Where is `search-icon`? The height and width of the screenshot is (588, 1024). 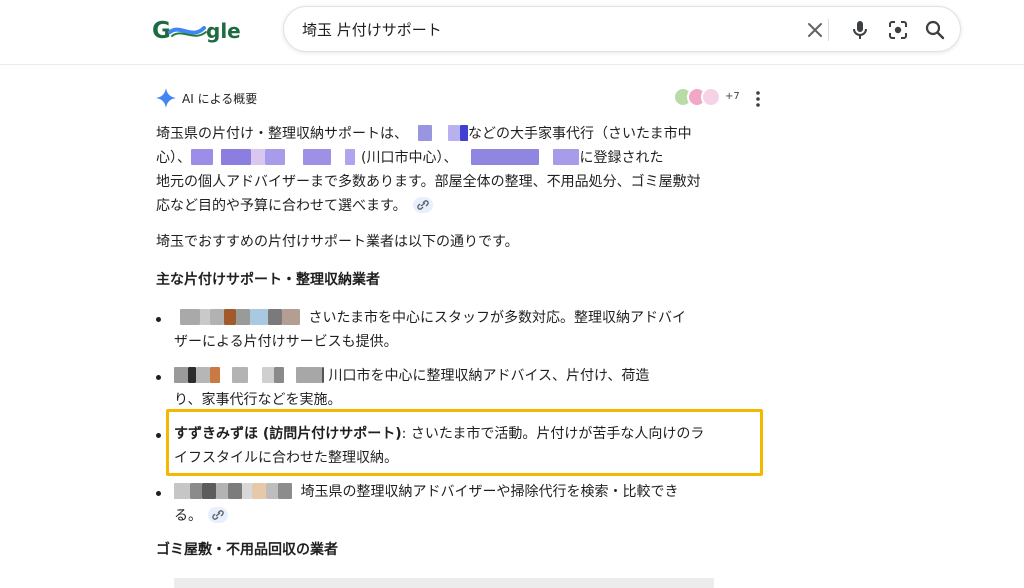 search-icon is located at coordinates (935, 30).